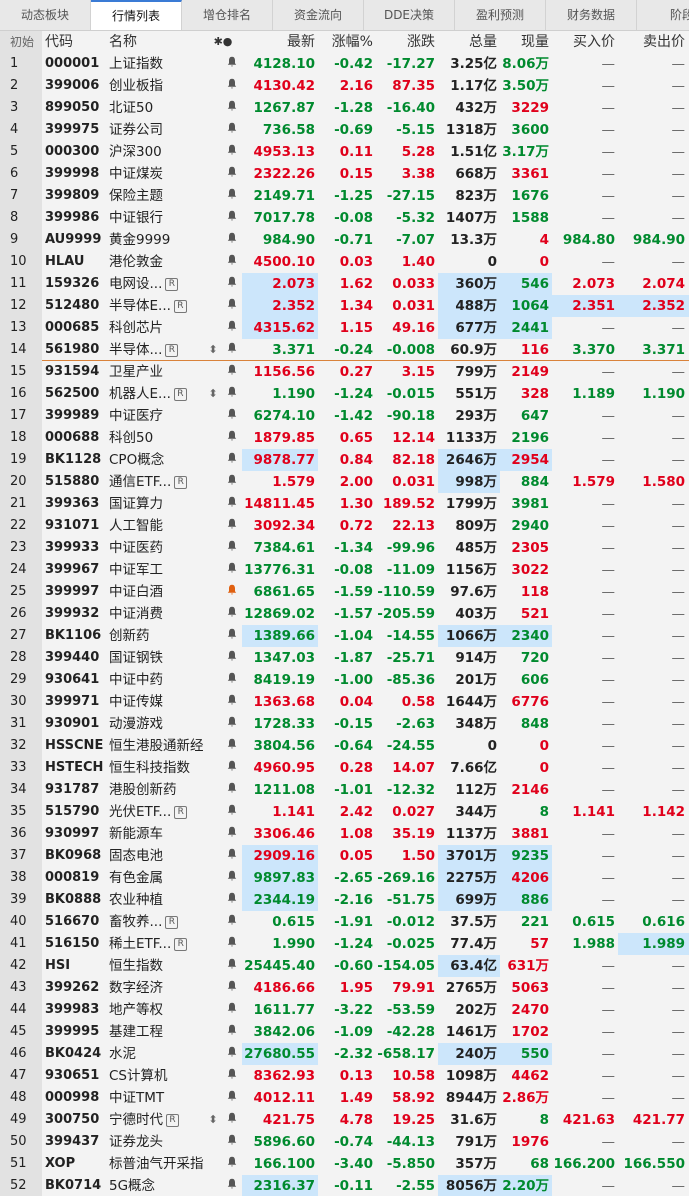  Describe the element at coordinates (347, 42) in the screenshot. I see `column-header-change-percent: 涨幅%` at that location.